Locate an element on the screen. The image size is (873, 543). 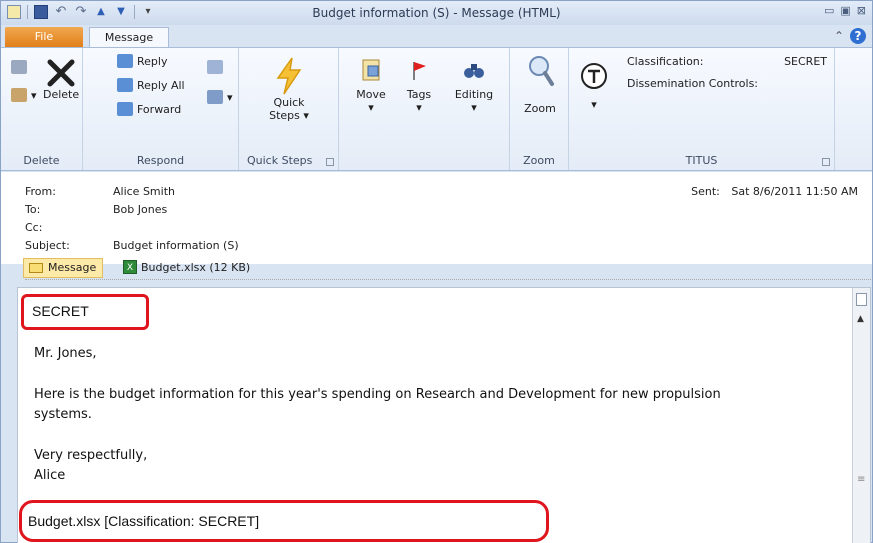
quick-steps-group-label: Quick Steps is located at coordinates (280, 160).